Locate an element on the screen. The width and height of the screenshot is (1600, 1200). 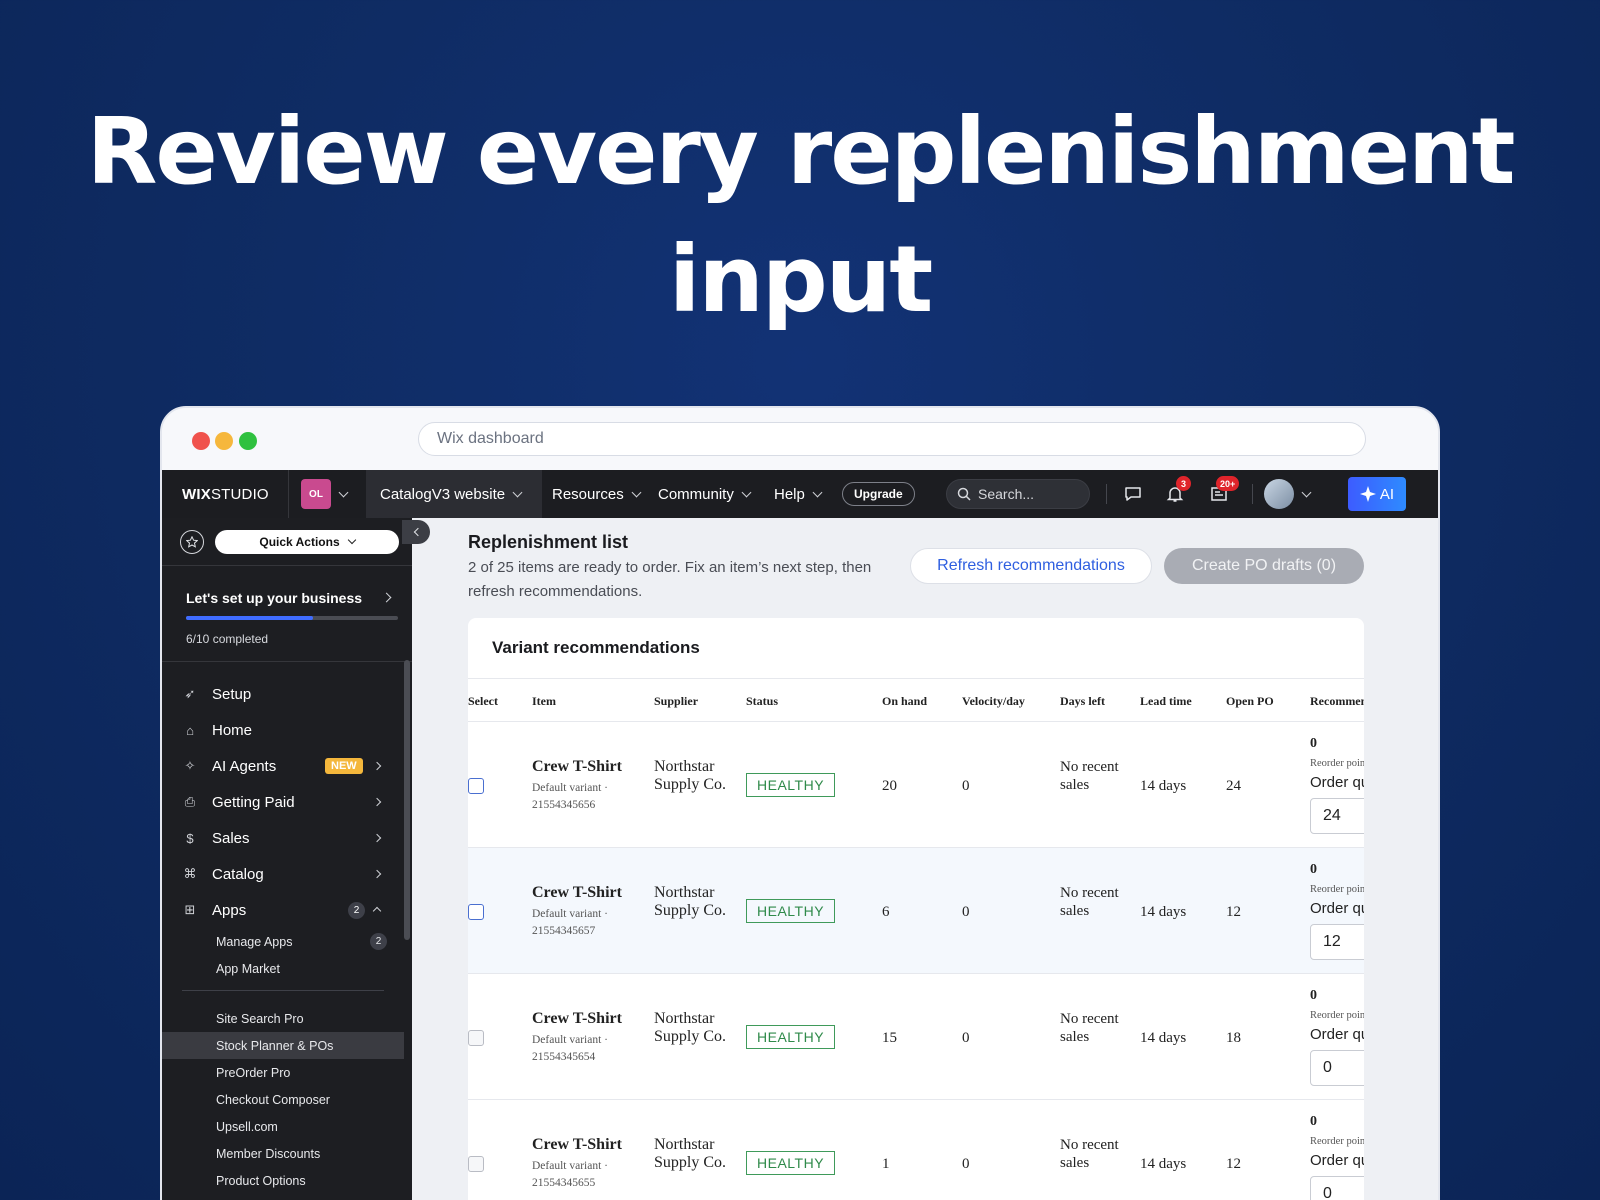
nav-help: Help is located at coordinates (798, 494).